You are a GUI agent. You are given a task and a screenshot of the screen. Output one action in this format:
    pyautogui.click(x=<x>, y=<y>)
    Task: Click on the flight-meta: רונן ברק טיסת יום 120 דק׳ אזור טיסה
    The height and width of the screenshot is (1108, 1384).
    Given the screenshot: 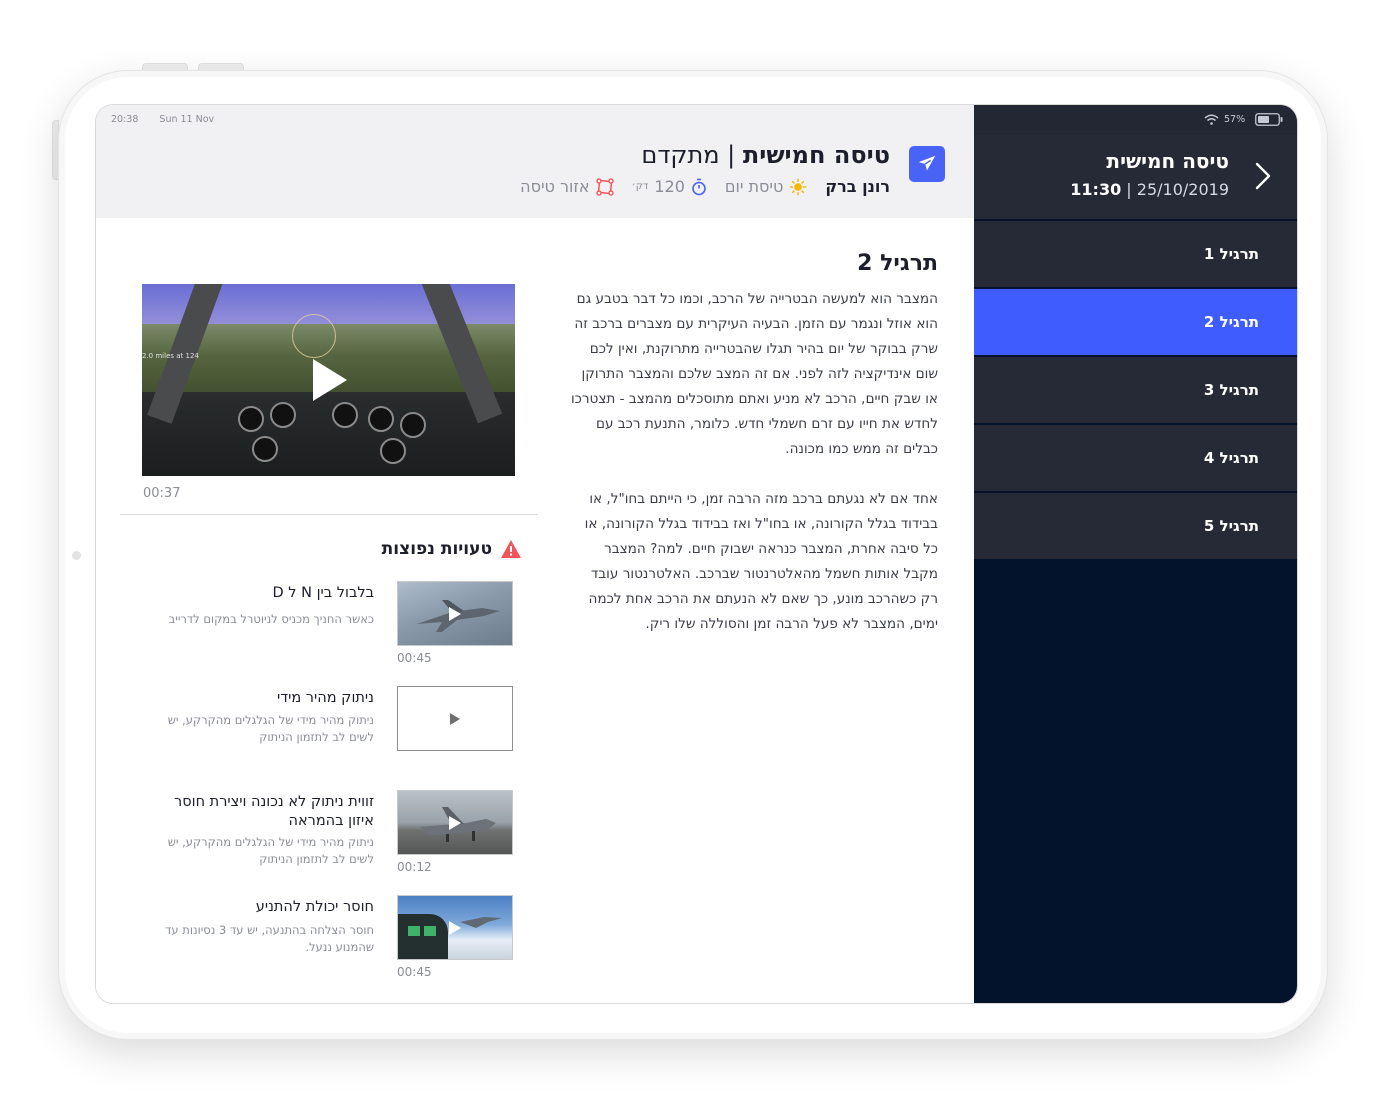 What is the action you would take?
    pyautogui.click(x=705, y=186)
    